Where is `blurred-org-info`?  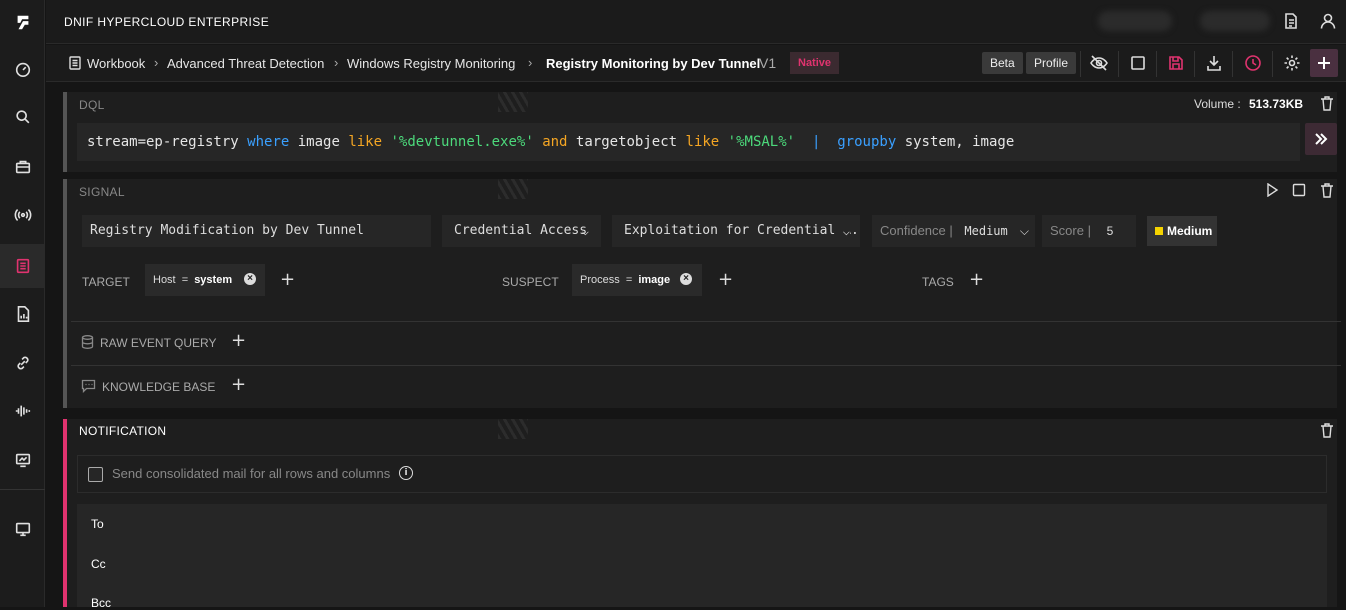 blurred-org-info is located at coordinates (1235, 21).